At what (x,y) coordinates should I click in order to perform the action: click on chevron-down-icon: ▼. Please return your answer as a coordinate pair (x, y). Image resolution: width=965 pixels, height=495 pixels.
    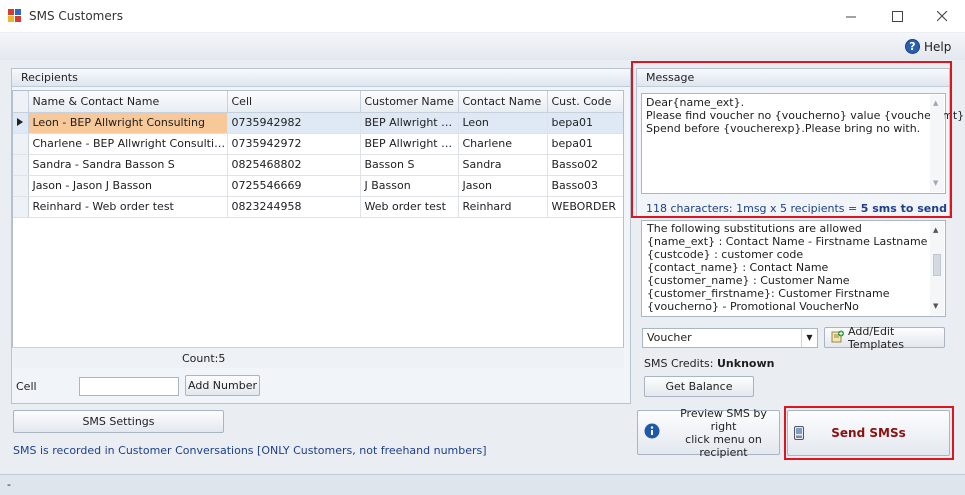
    Looking at the image, I should click on (809, 338).